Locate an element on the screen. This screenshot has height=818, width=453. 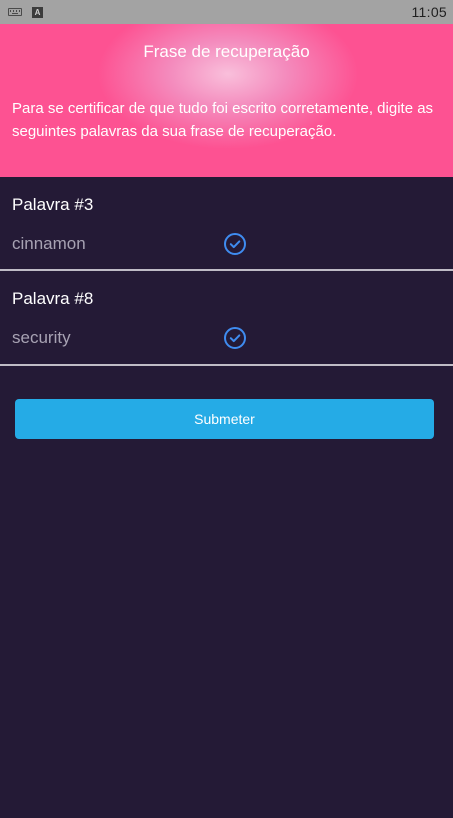
word-input: security is located at coordinates (41, 338).